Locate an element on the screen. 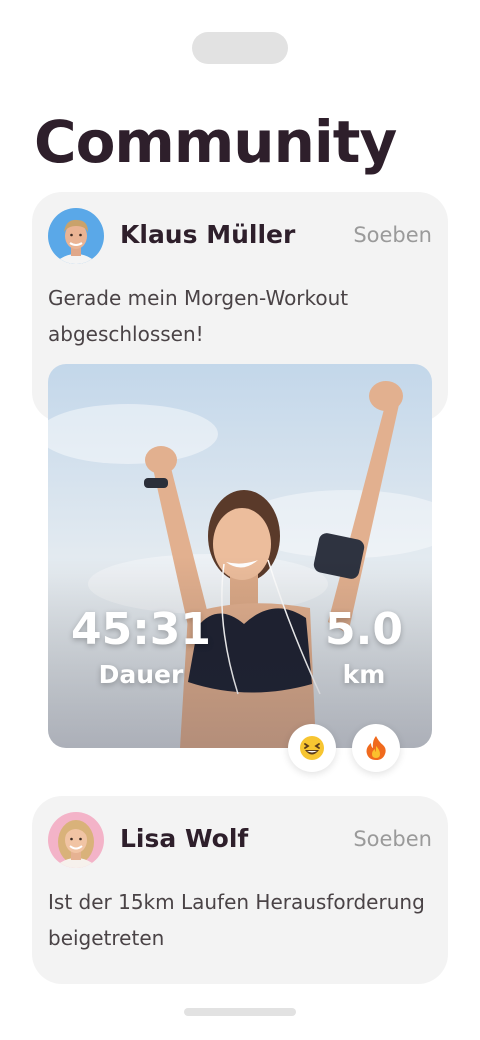 This screenshot has height=1040, width=480. workout-distance-stat: 5.0 km is located at coordinates (364, 648).